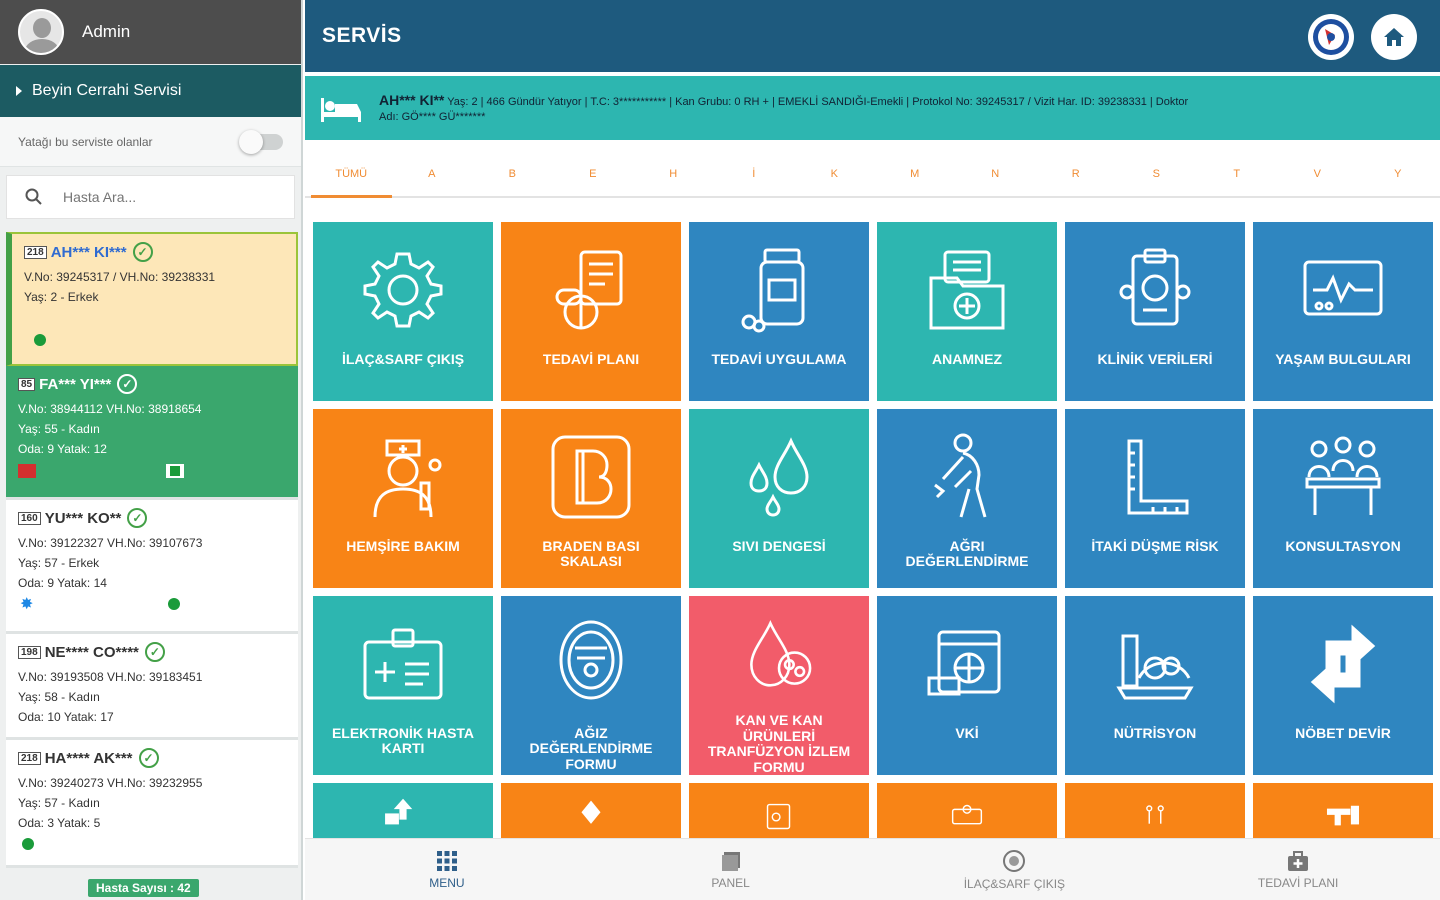 This screenshot has height=900, width=1440. Describe the element at coordinates (41, 32) in the screenshot. I see `avatar` at that location.